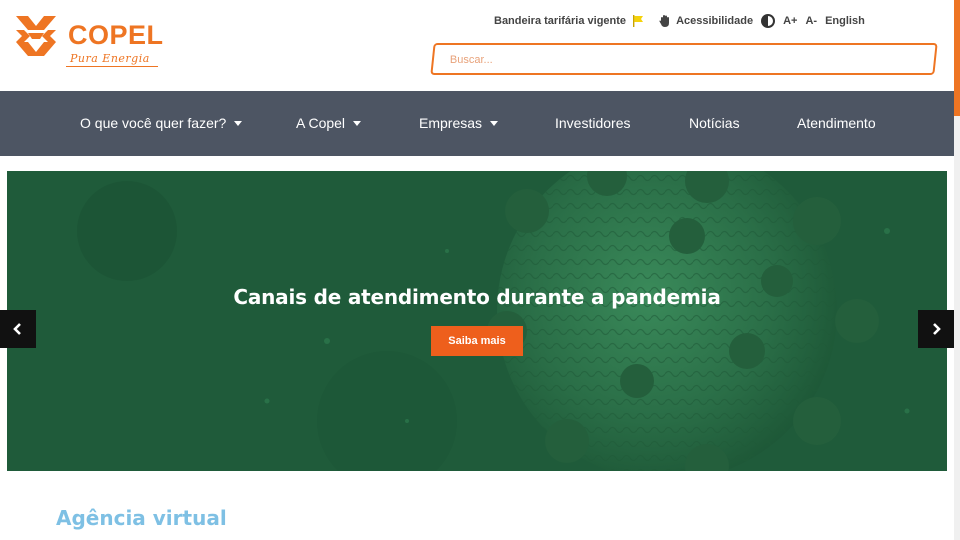 This screenshot has height=540, width=960. I want to click on copel-logo-mark-icon, so click(36, 36).